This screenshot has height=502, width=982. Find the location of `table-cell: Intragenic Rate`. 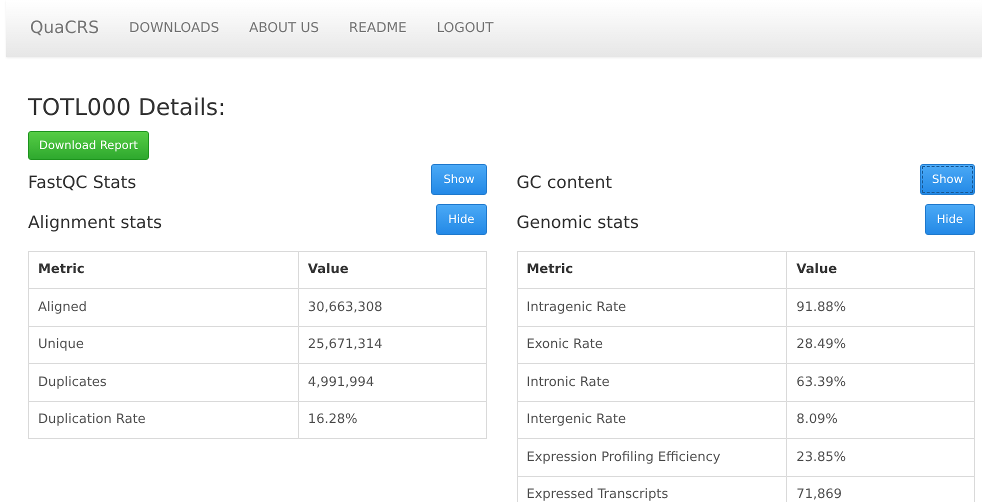

table-cell: Intragenic Rate is located at coordinates (652, 307).